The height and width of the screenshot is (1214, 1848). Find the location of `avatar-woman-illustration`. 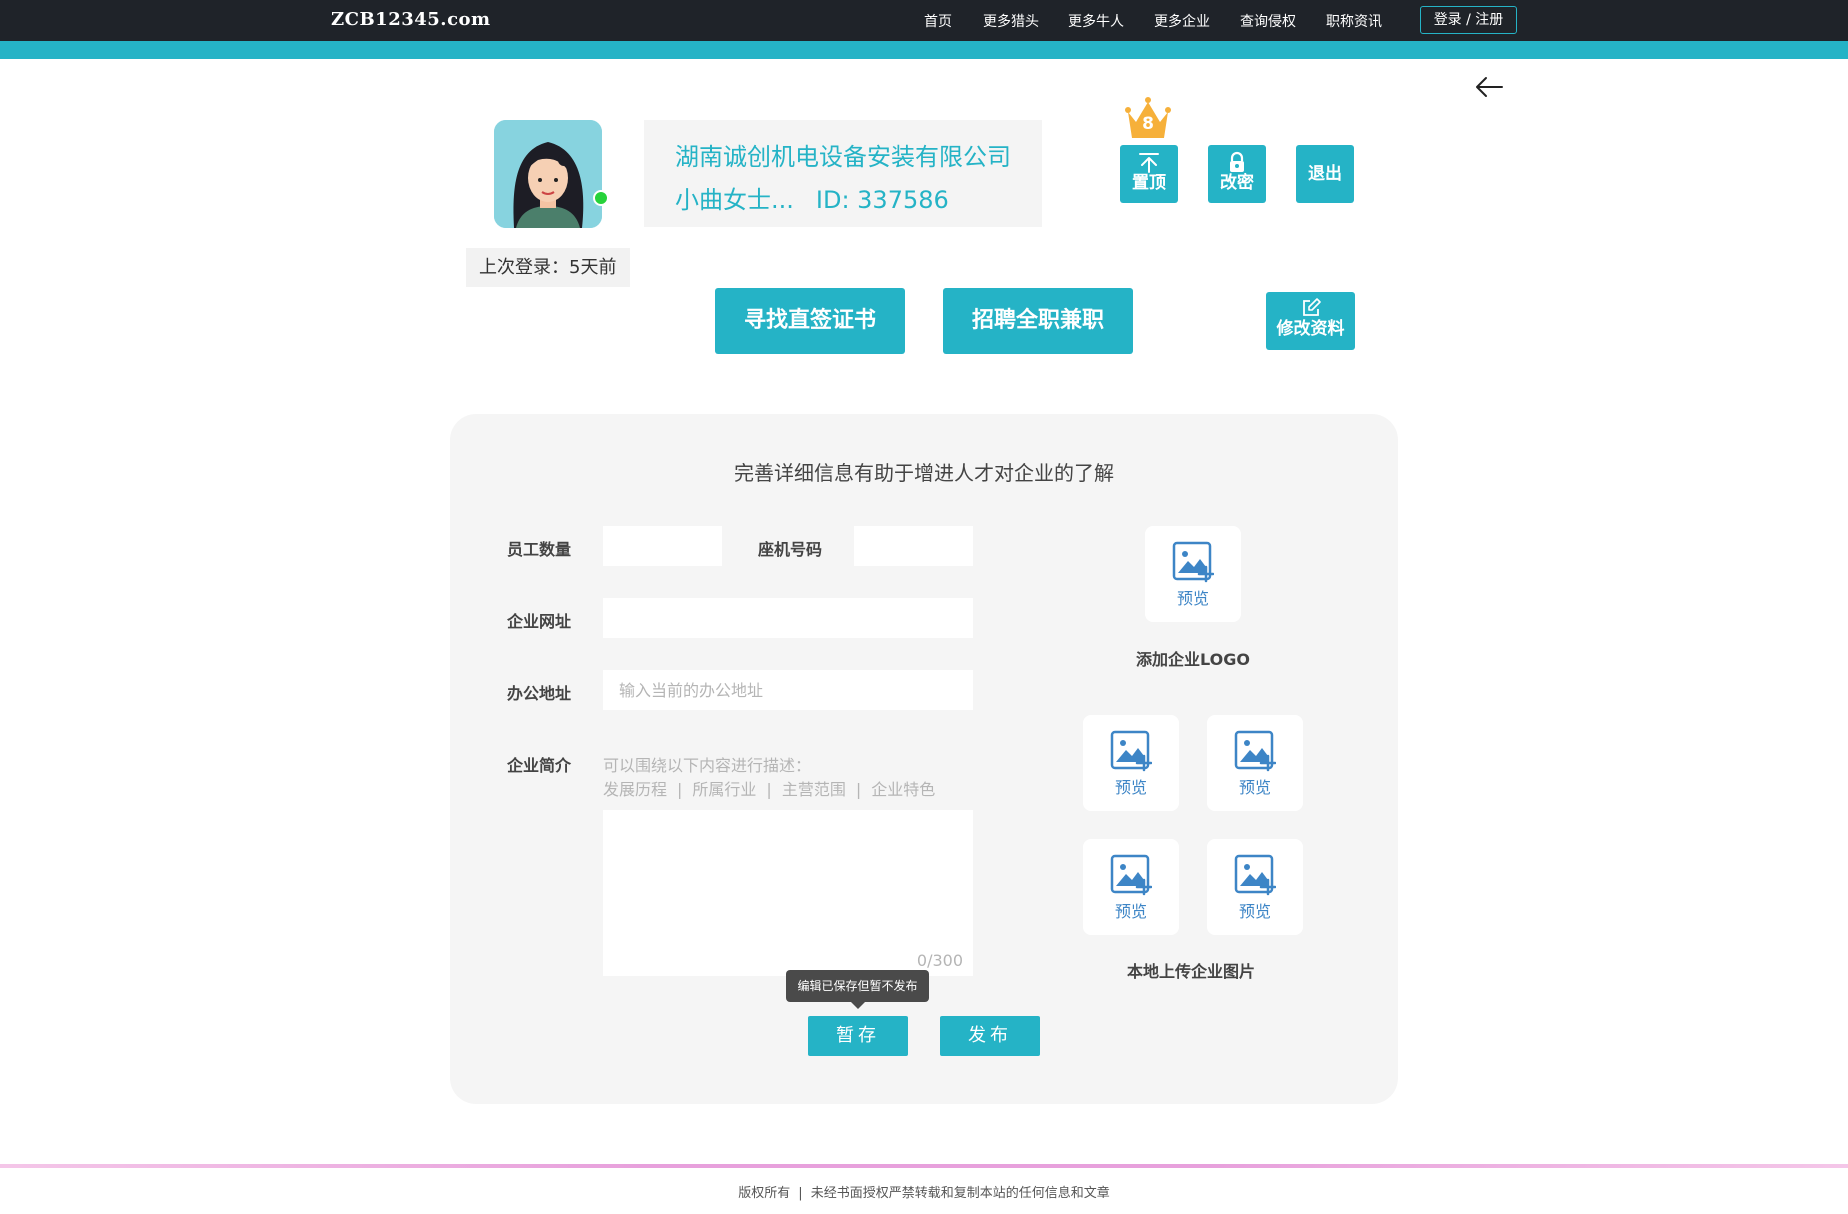

avatar-woman-illustration is located at coordinates (548, 174).